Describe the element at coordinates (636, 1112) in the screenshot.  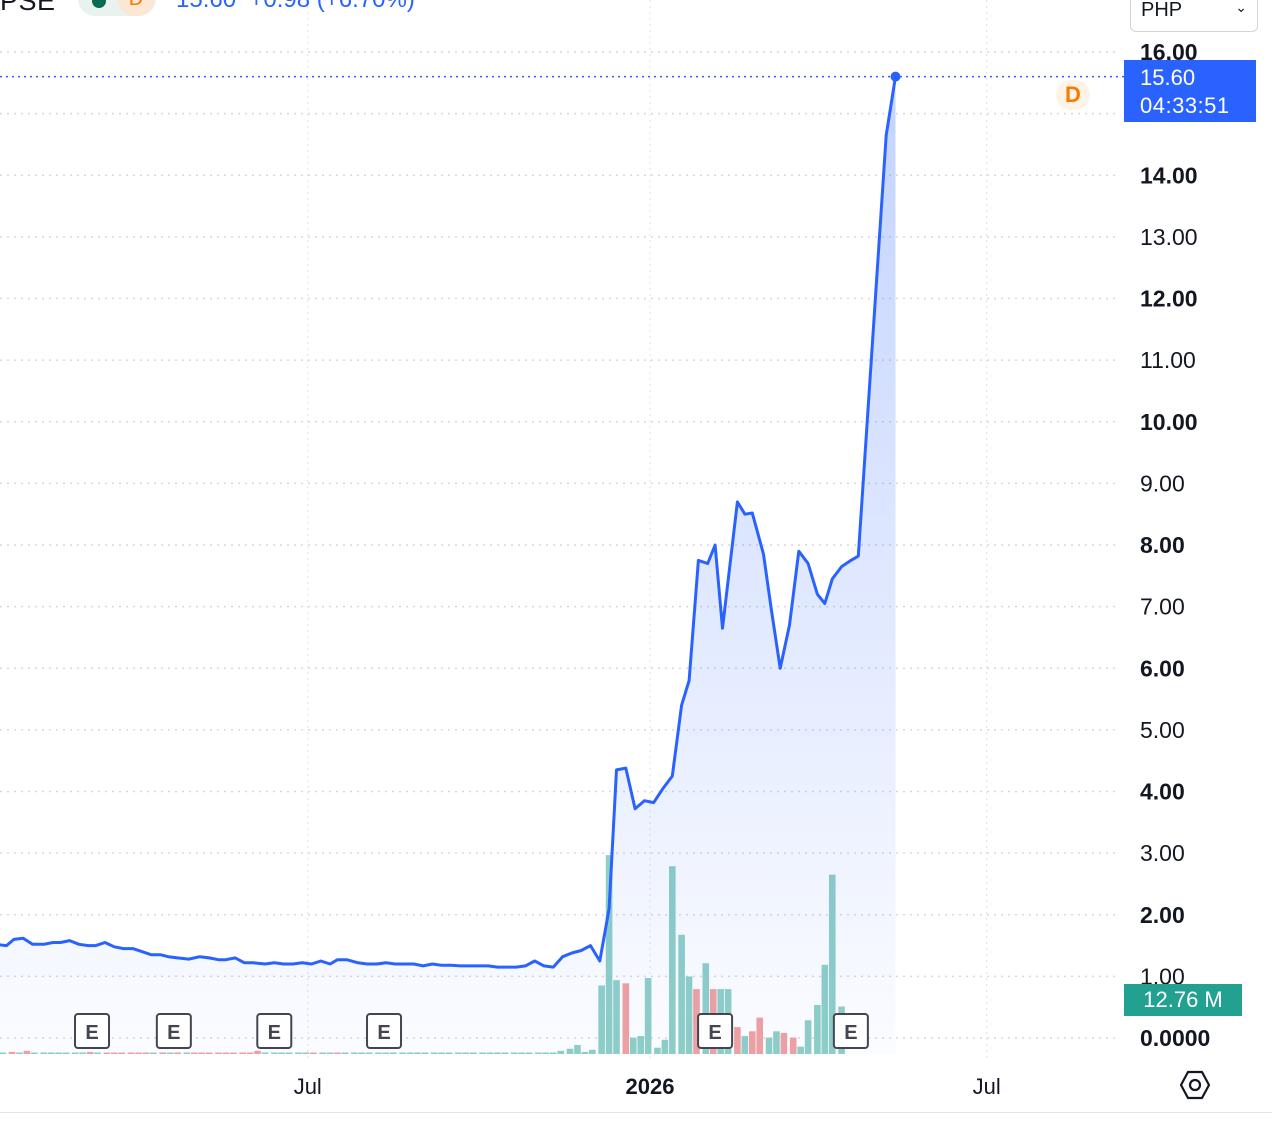
I see `chart-bottom-border` at that location.